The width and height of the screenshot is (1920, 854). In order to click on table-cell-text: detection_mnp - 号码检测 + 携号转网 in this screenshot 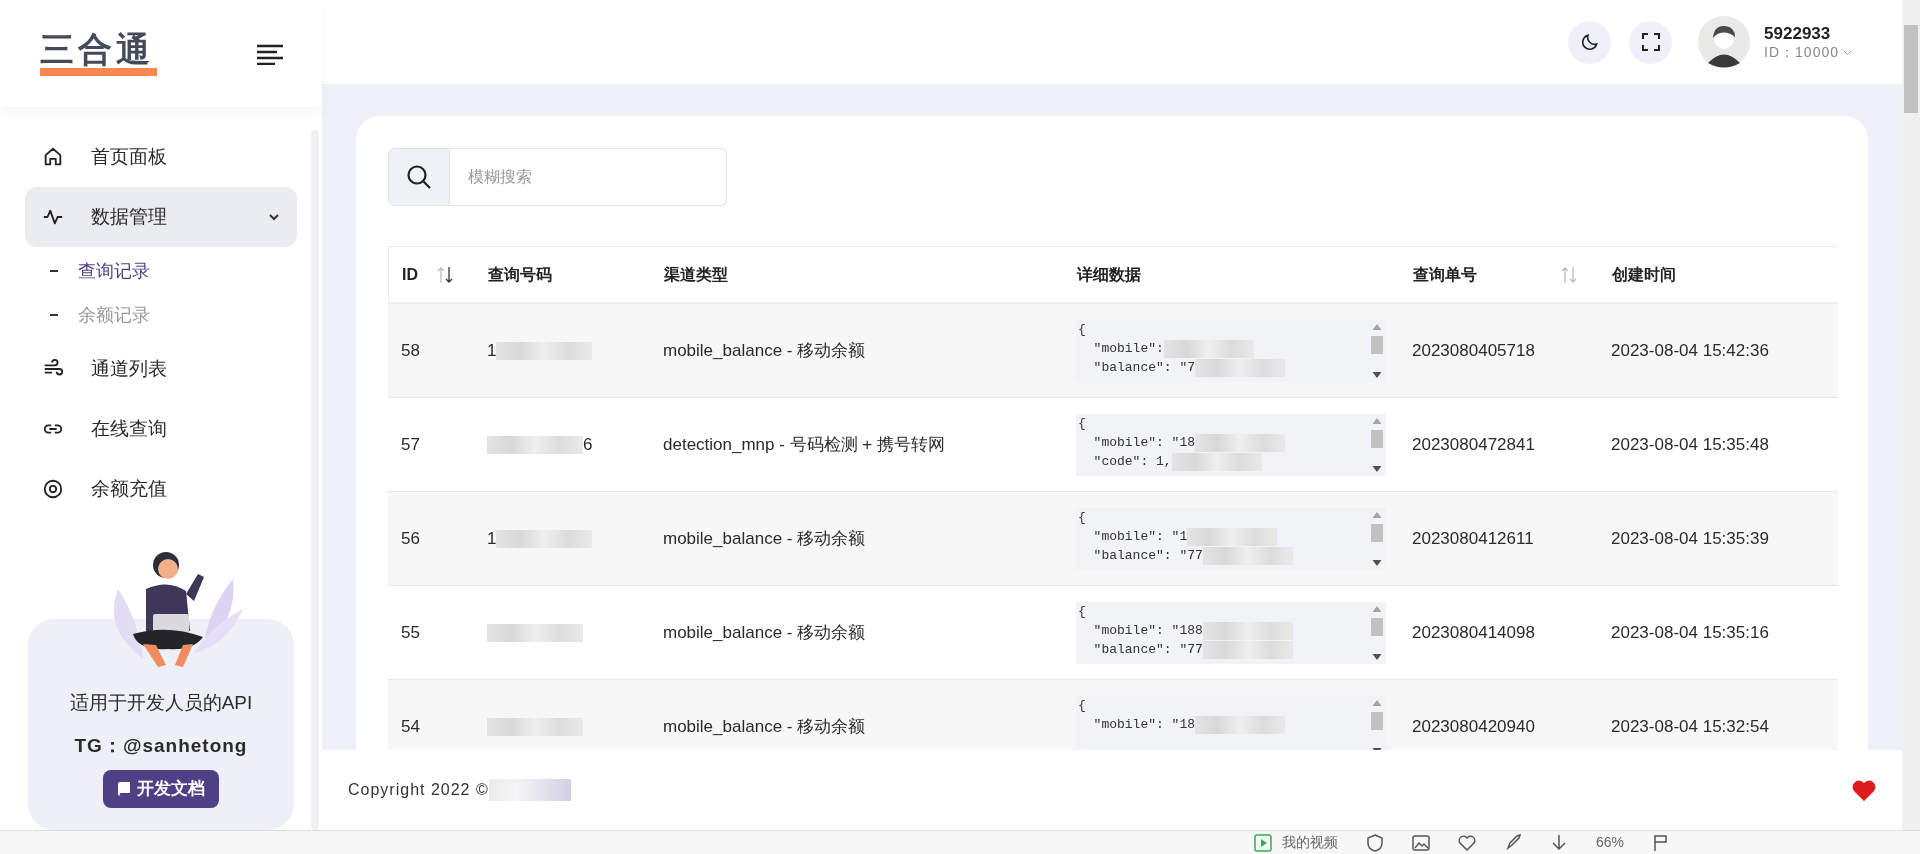, I will do `click(804, 444)`.